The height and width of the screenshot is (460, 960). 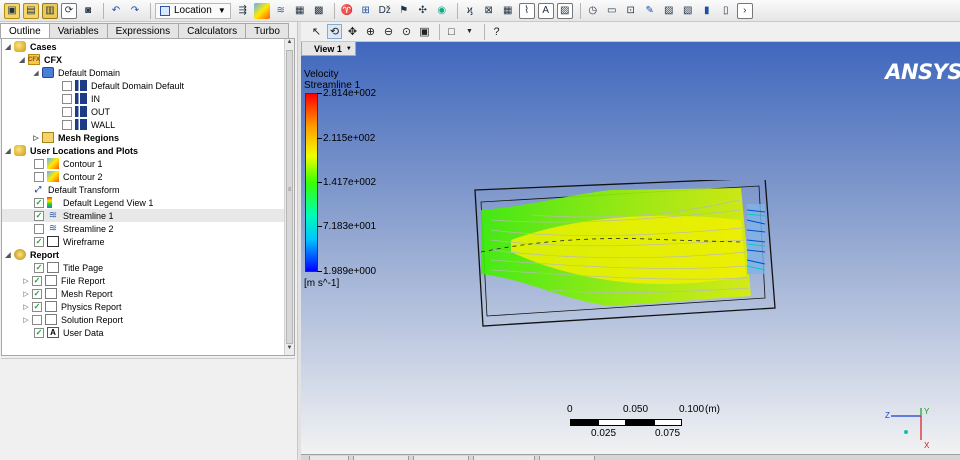 What do you see at coordinates (451, 31) in the screenshot?
I see `viewport-layout-icon: □` at bounding box center [451, 31].